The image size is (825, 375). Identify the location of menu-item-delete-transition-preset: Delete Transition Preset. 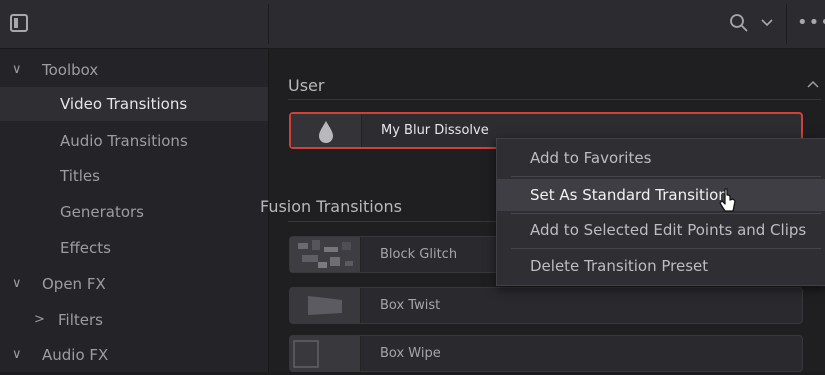
(661, 266).